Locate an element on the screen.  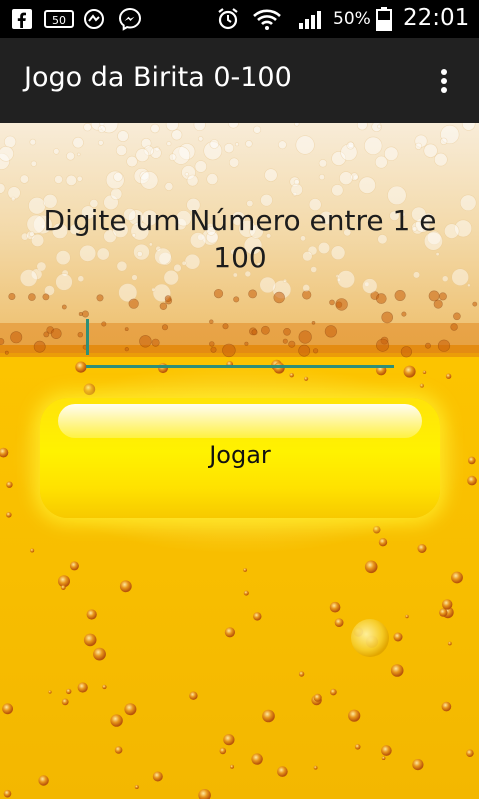
battery-percent: 50% is located at coordinates (352, 19).